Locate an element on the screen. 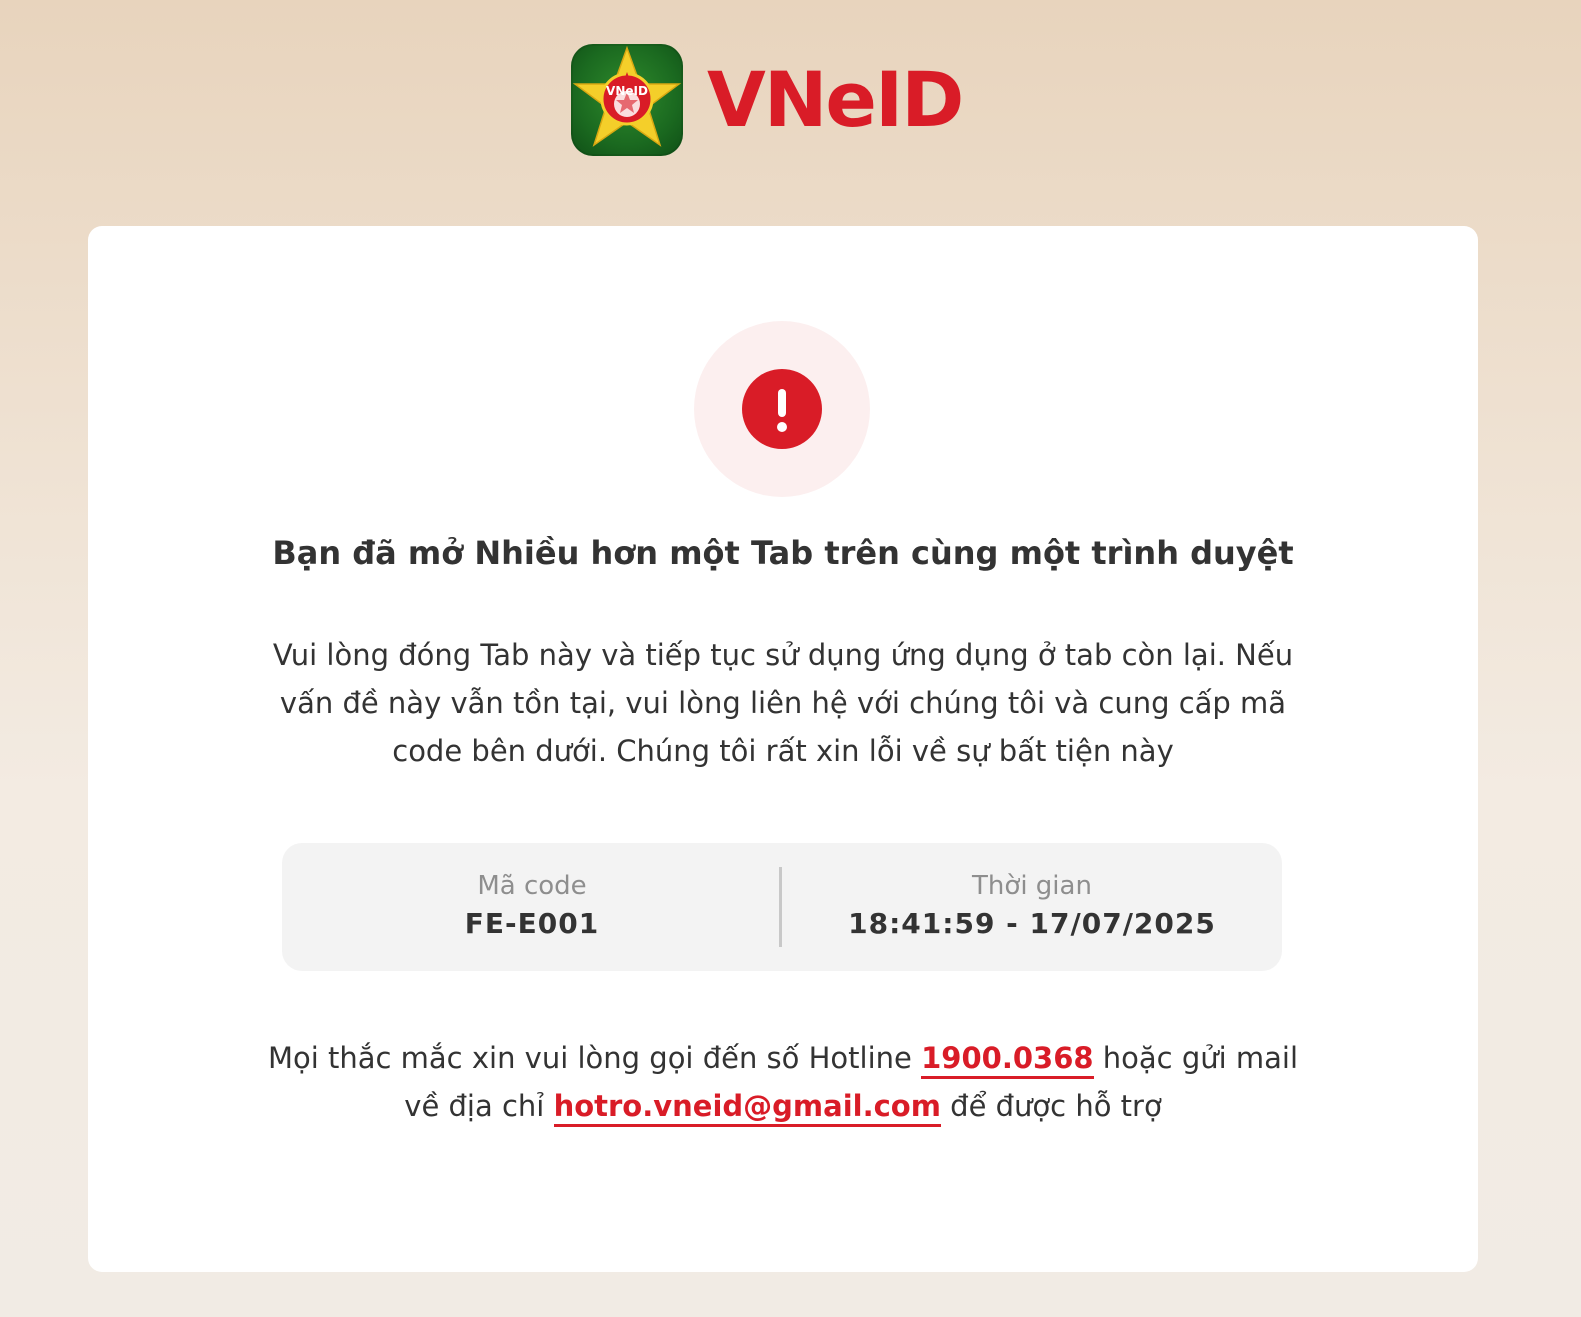 This screenshot has width=1581, height=1317. brand-name: VNeID is located at coordinates (835, 99).